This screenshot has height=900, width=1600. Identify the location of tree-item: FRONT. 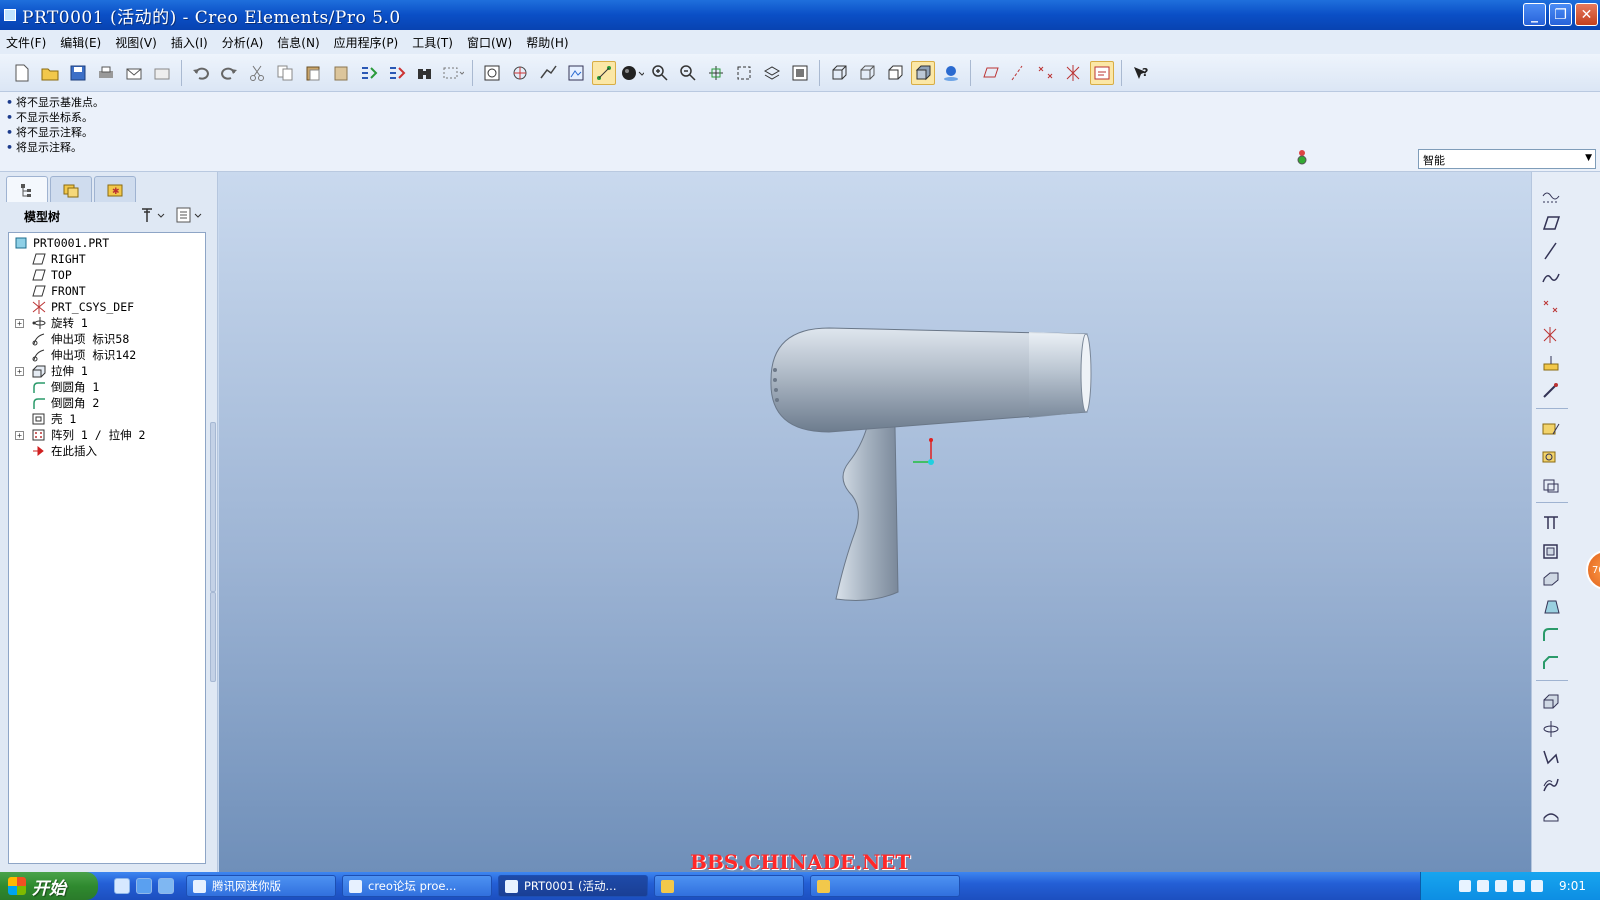
(107, 291).